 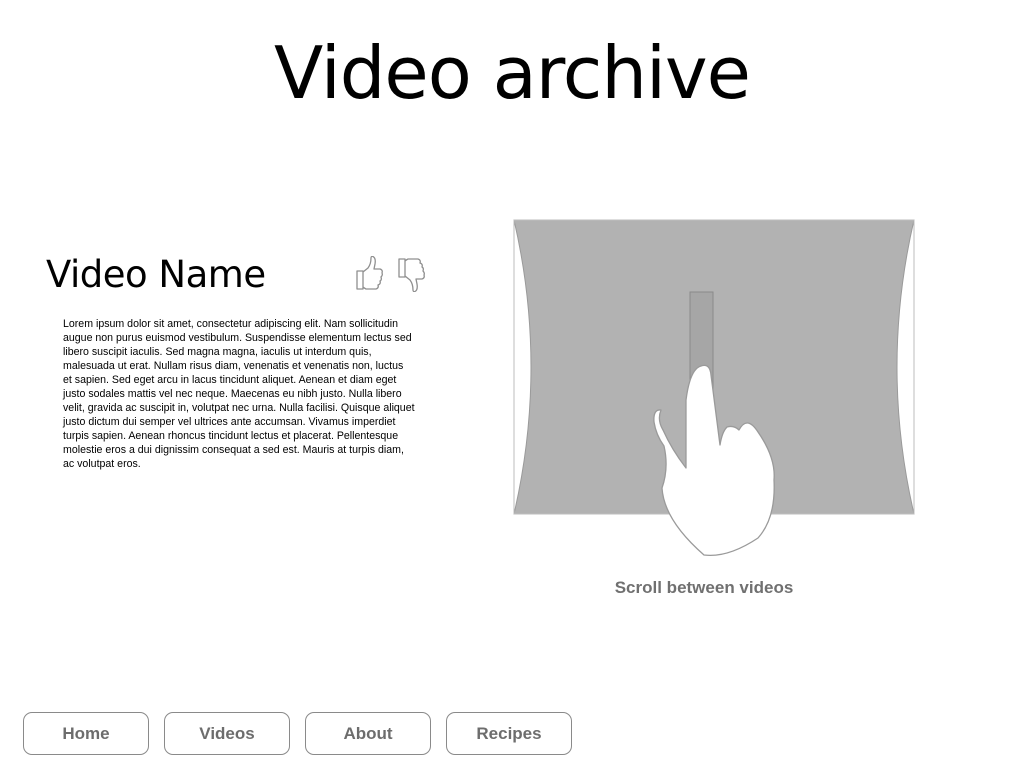 What do you see at coordinates (509, 733) in the screenshot?
I see `nav-recipes-button: Recipes` at bounding box center [509, 733].